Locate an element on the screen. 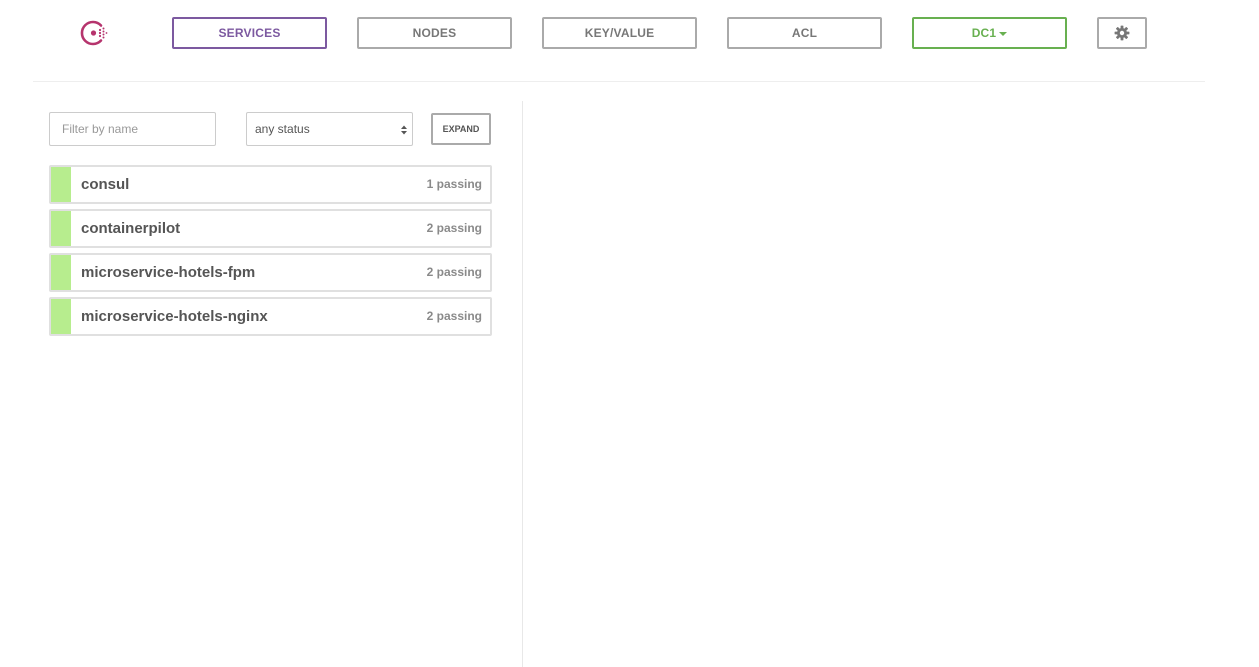 This screenshot has width=1259, height=667. service-row-containerpilot: containerpilot 2 passing is located at coordinates (270, 228).